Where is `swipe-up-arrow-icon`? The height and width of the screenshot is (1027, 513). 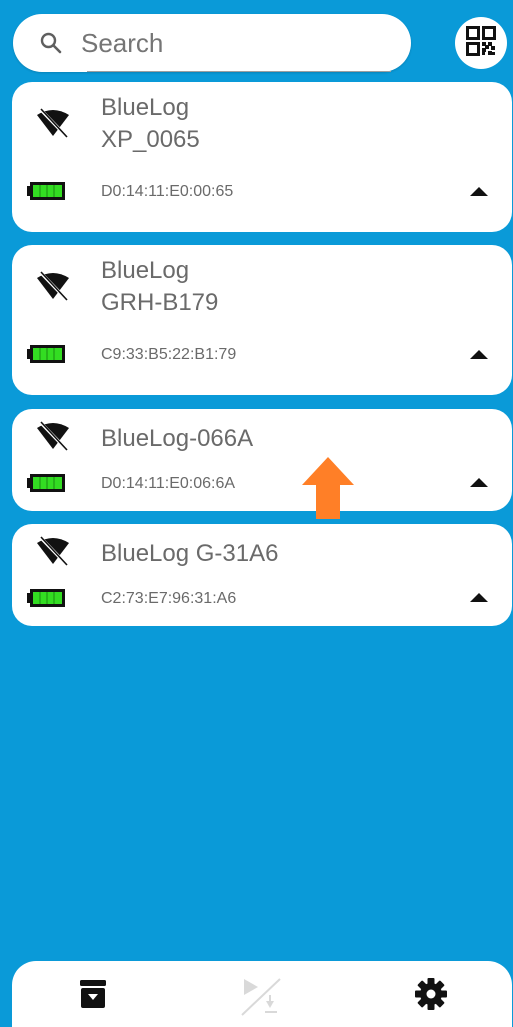
swipe-up-arrow-icon is located at coordinates (328, 490).